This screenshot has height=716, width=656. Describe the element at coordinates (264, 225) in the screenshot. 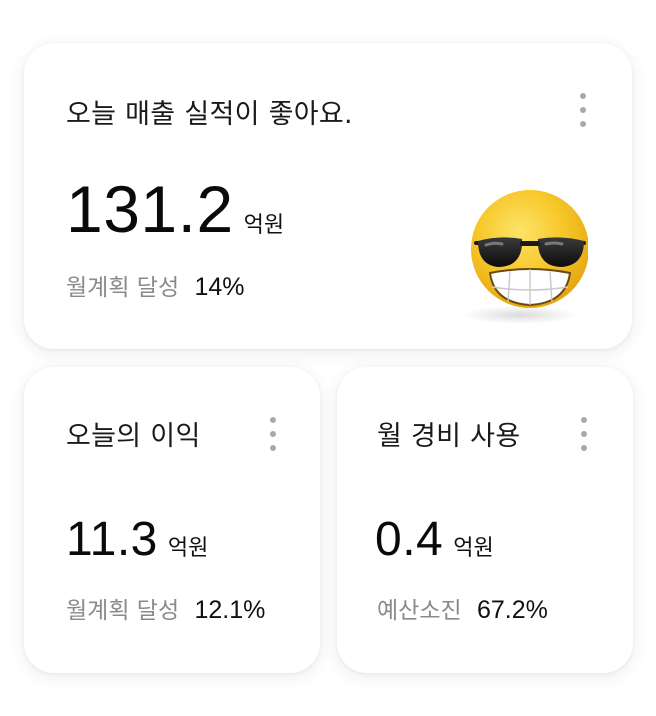

I see `sales-unit: 억원` at that location.